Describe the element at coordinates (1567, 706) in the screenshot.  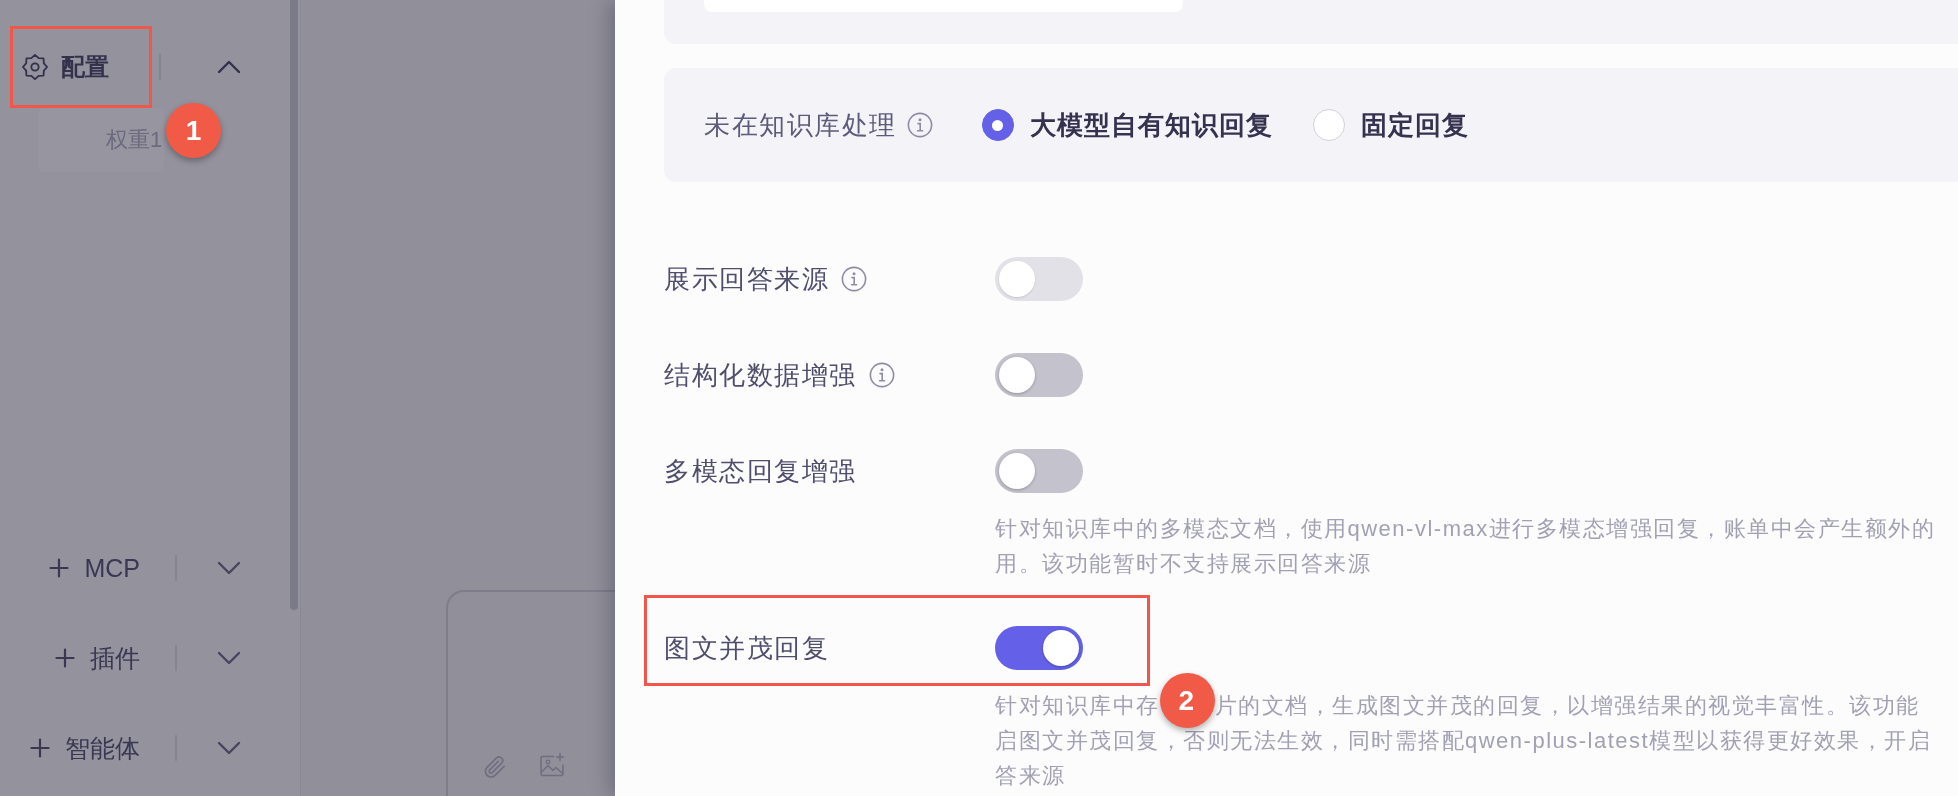
I see `description-text: 片的文档，生成图文并茂的回复，以增强结果的视觉丰富性。该功能` at that location.